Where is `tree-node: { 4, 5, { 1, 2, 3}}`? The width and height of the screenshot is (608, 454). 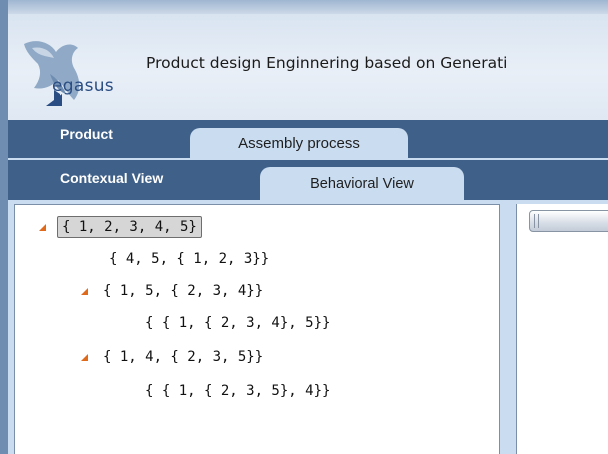
tree-node: { 4, 5, { 1, 2, 3}} is located at coordinates (189, 259).